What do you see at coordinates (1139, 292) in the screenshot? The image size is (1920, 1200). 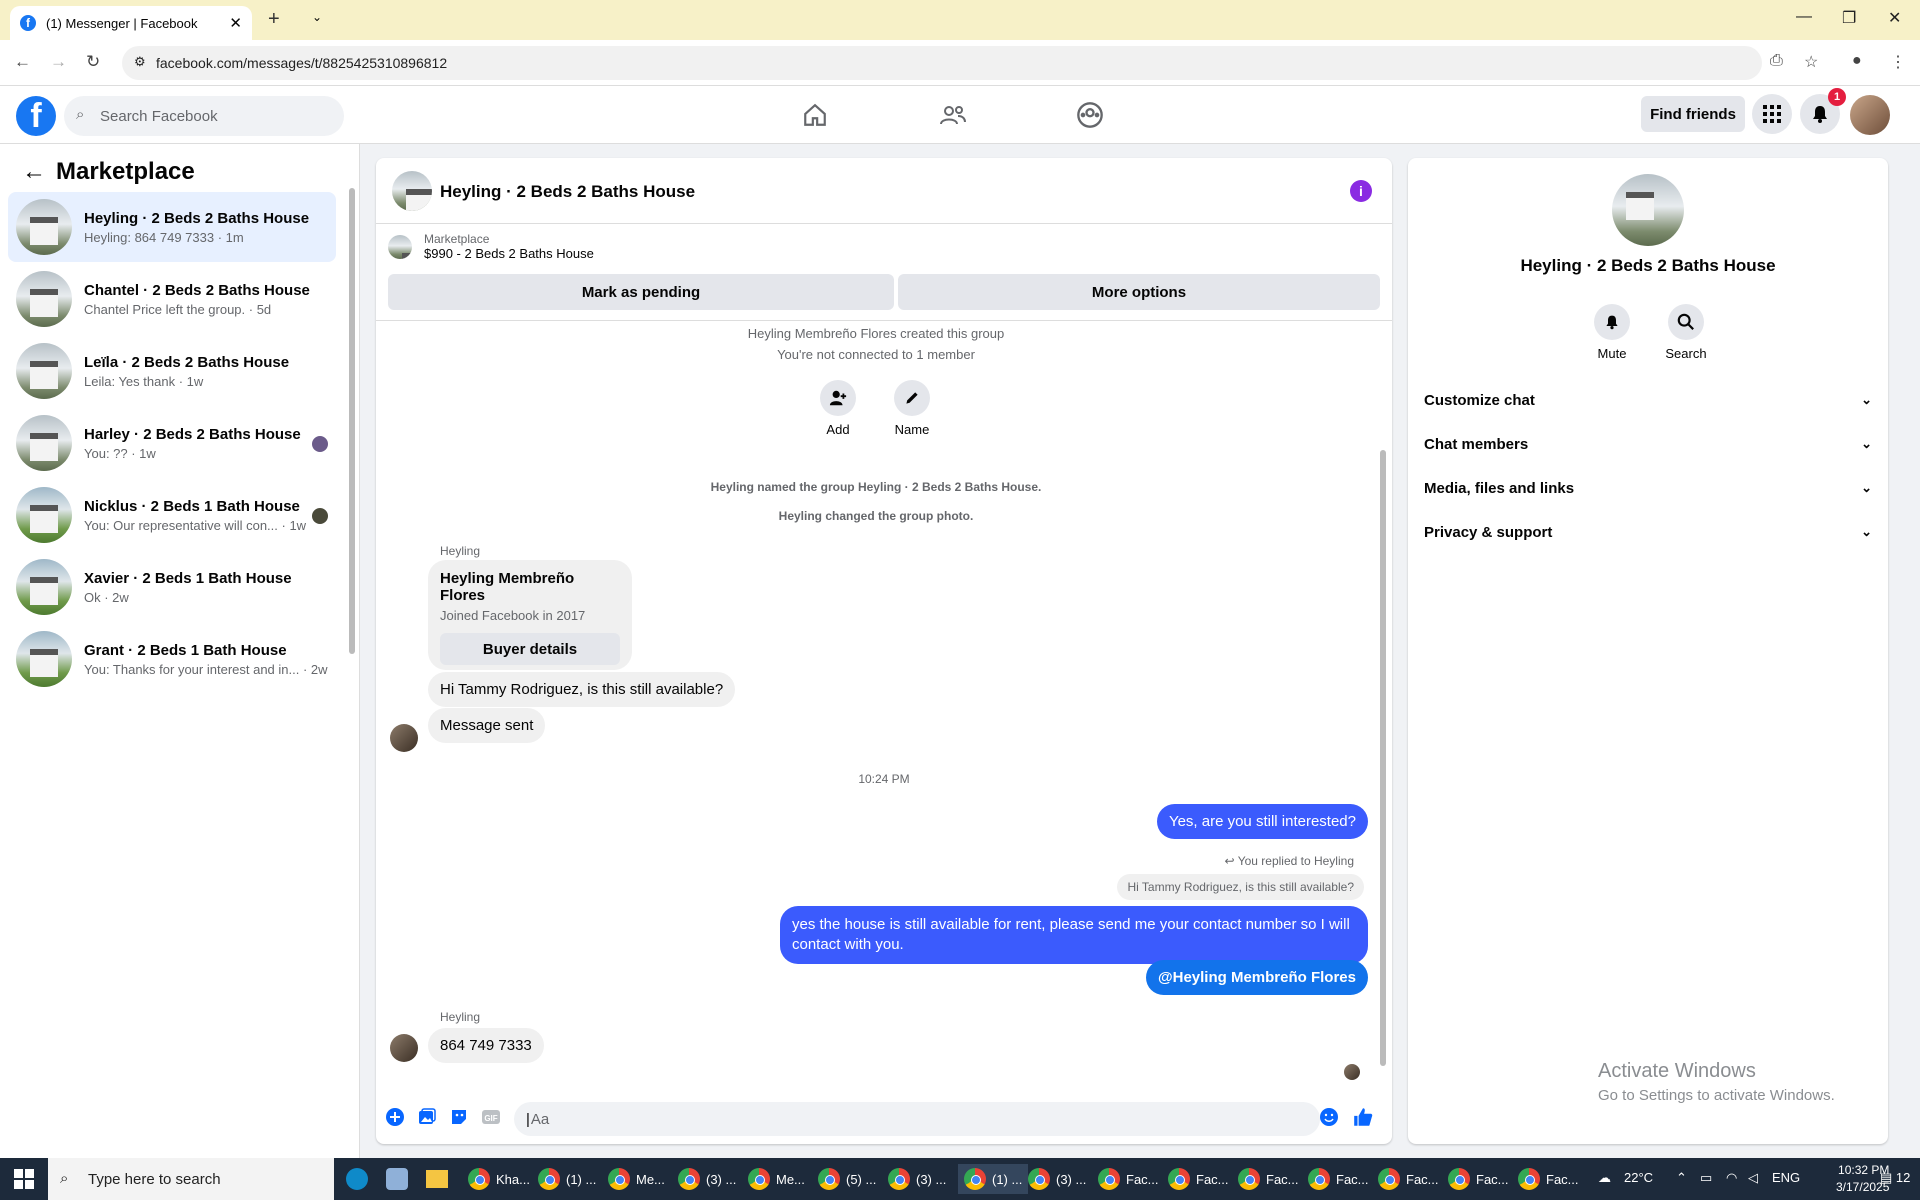 I see `more-options-button: More options` at bounding box center [1139, 292].